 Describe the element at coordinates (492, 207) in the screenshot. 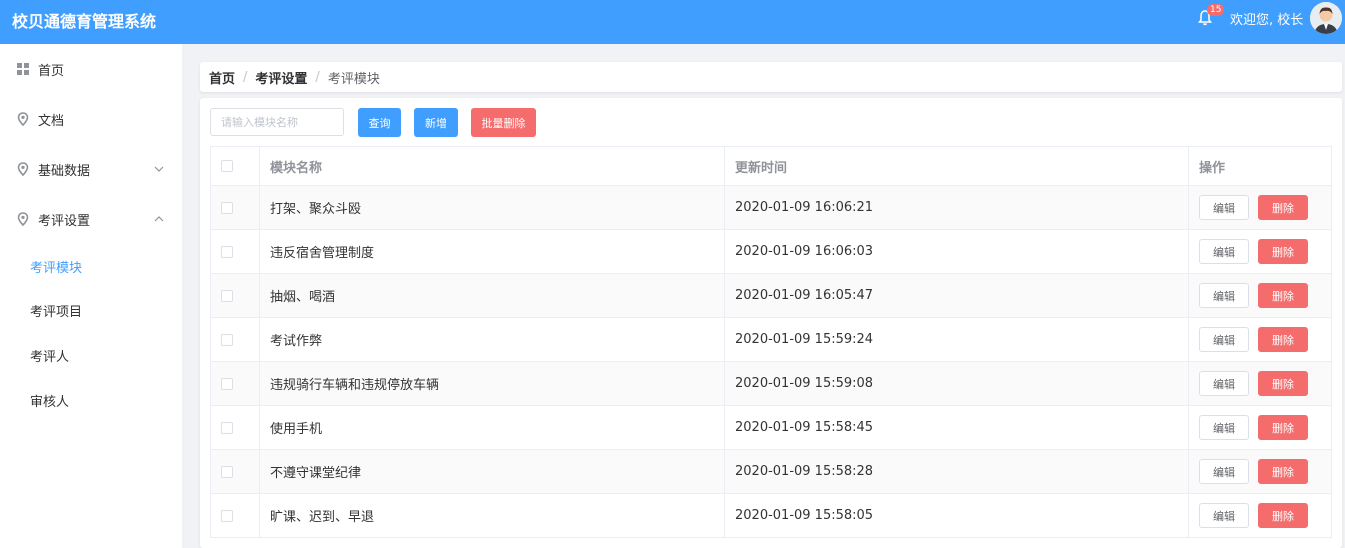

I see `module-name: 打架、聚众斗殴` at that location.